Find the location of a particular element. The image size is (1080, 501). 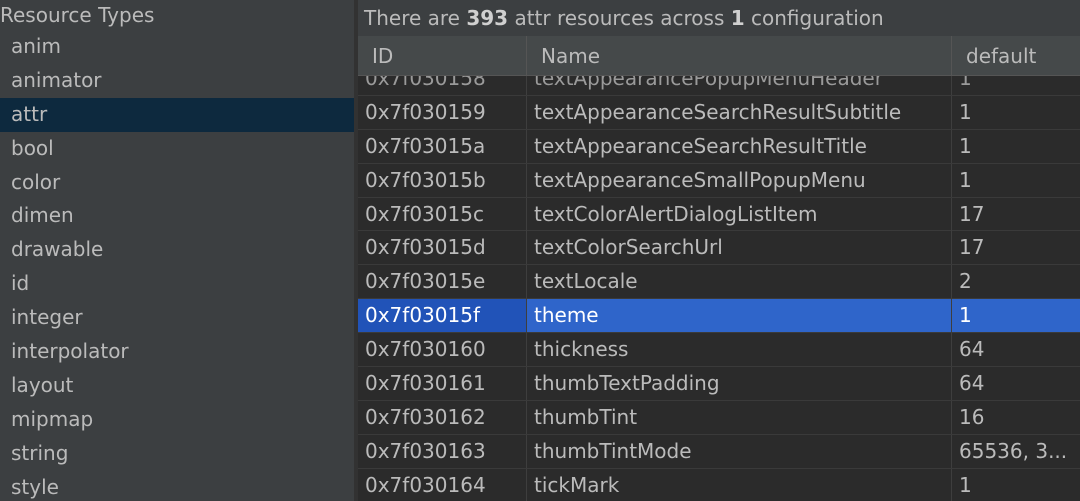

cell-id: 0x7f03015e is located at coordinates (442, 282).